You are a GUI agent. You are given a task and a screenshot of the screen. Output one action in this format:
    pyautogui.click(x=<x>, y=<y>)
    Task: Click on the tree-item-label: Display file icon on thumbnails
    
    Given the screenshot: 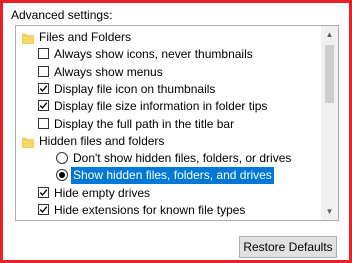 What is the action you would take?
    pyautogui.click(x=135, y=88)
    